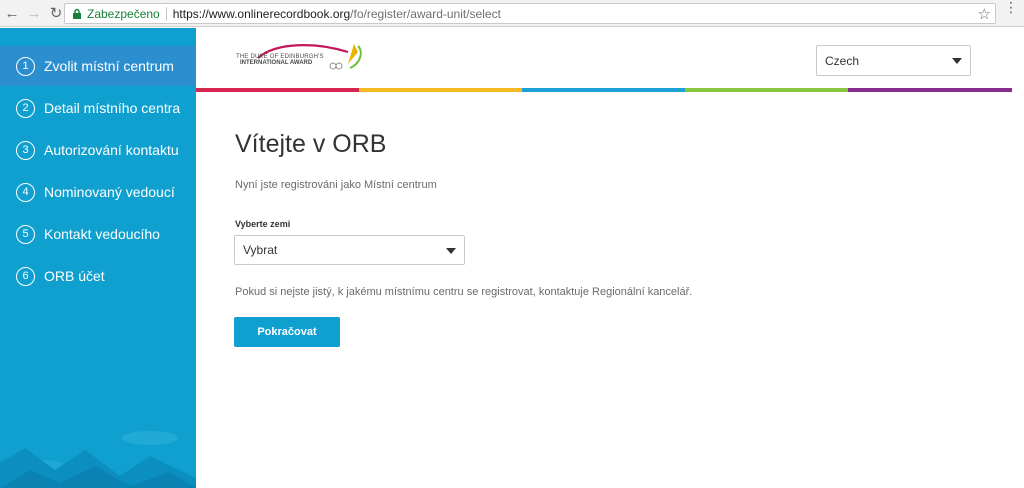 This screenshot has width=1024, height=488. I want to click on color-stripe-blue, so click(603, 90).